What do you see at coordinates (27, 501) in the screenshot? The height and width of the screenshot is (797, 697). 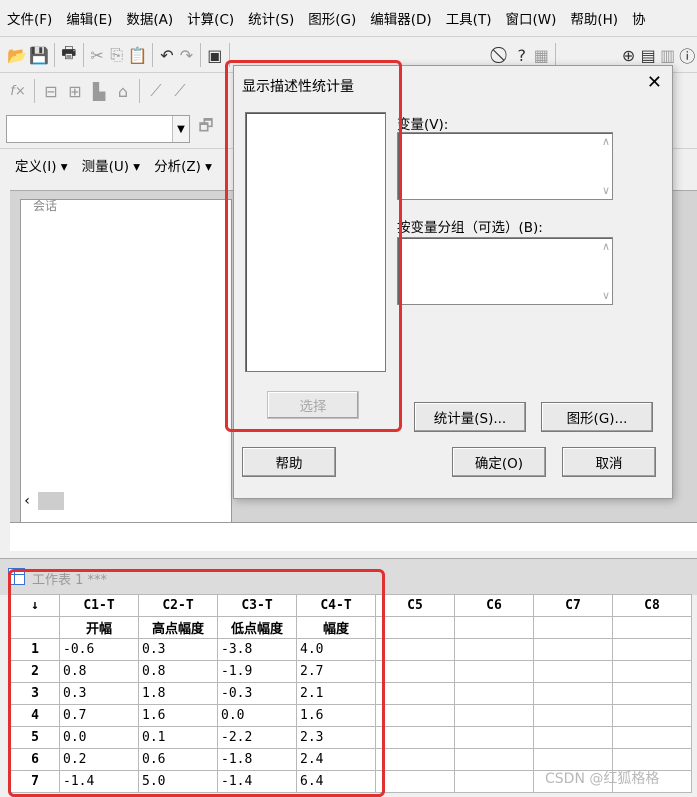 I see `scroll-left-icon: ‹` at bounding box center [27, 501].